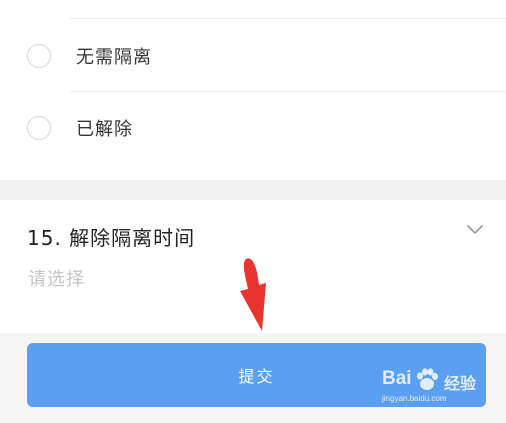 This screenshot has width=506, height=423. What do you see at coordinates (104, 129) in the screenshot?
I see `radio-option-label: 已解除` at bounding box center [104, 129].